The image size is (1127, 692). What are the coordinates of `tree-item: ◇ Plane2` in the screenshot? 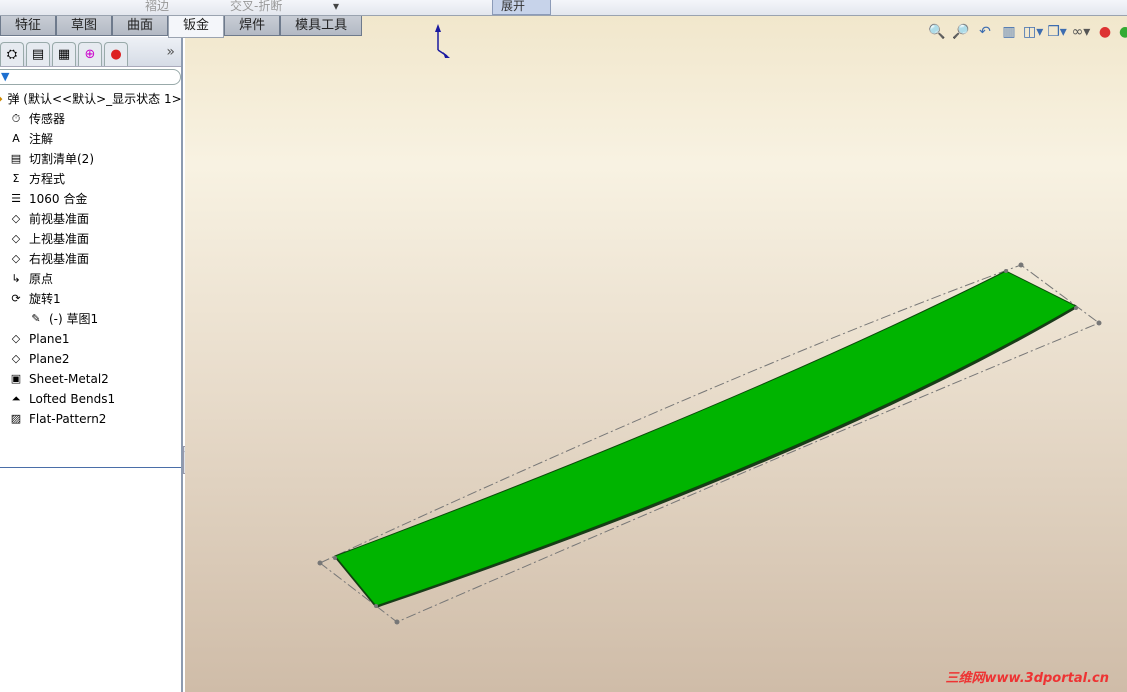 It's located at (90, 359).